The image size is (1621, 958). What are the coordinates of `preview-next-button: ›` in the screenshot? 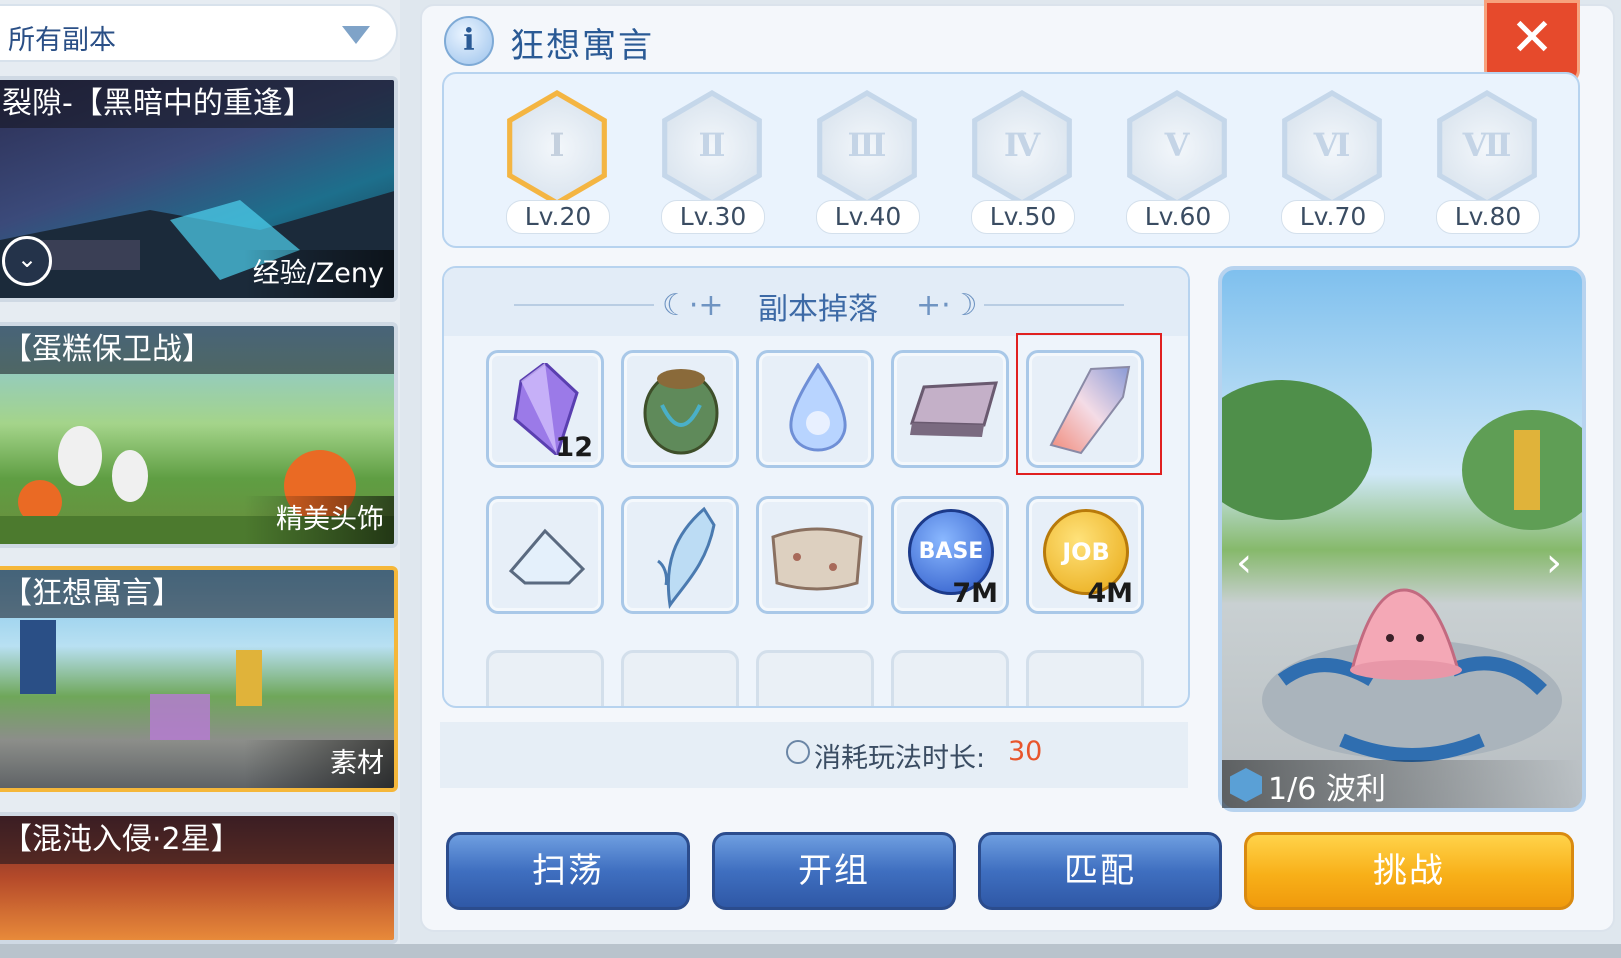 It's located at (1554, 563).